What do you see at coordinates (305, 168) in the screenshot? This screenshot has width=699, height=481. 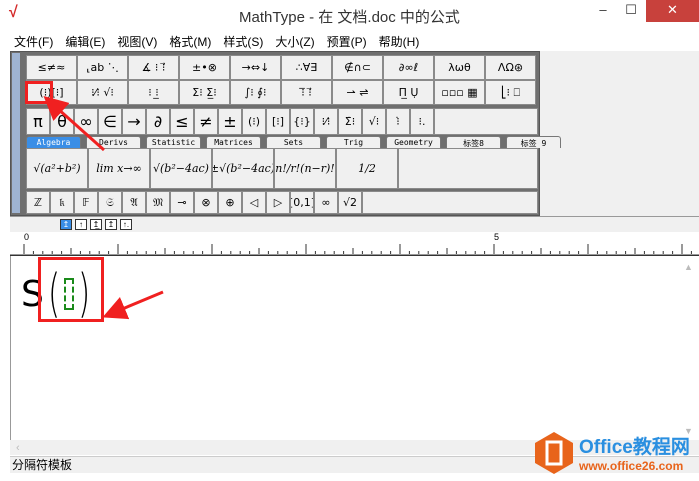 I see `template-button: n!/r!(n−r)!` at bounding box center [305, 168].